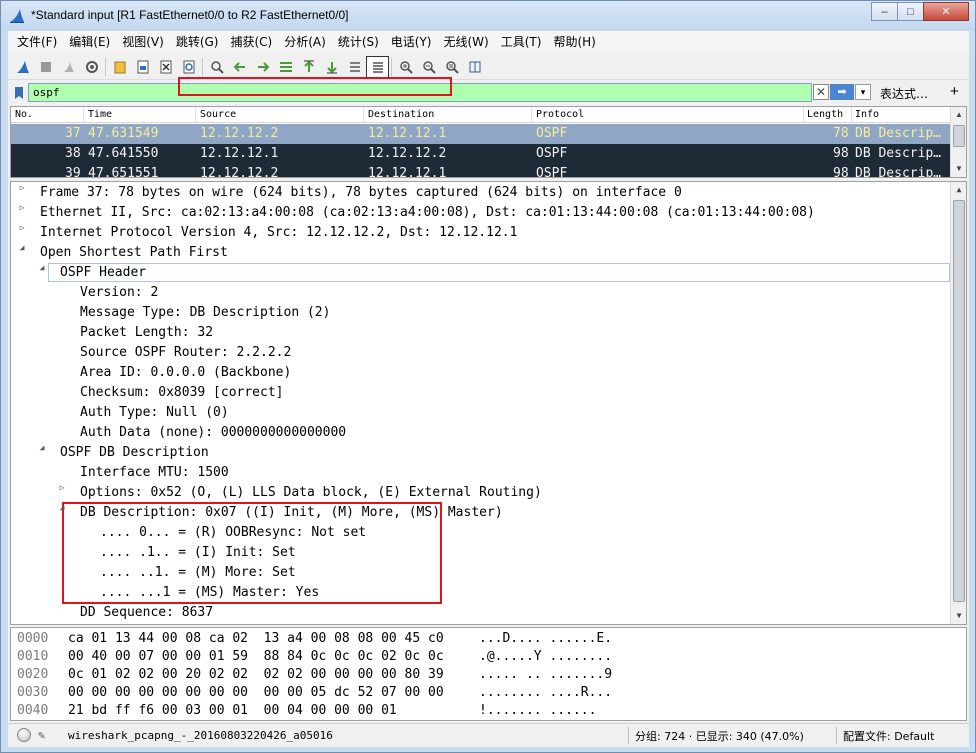  Describe the element at coordinates (198, 573) in the screenshot. I see `tree-item: .... ..1. = (M) More: Set` at that location.